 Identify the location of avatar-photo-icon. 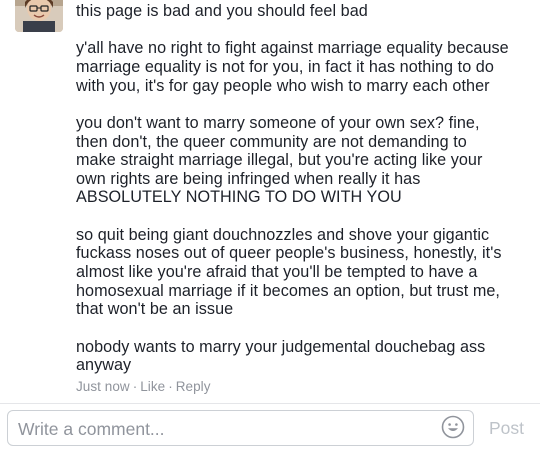
(39, 16).